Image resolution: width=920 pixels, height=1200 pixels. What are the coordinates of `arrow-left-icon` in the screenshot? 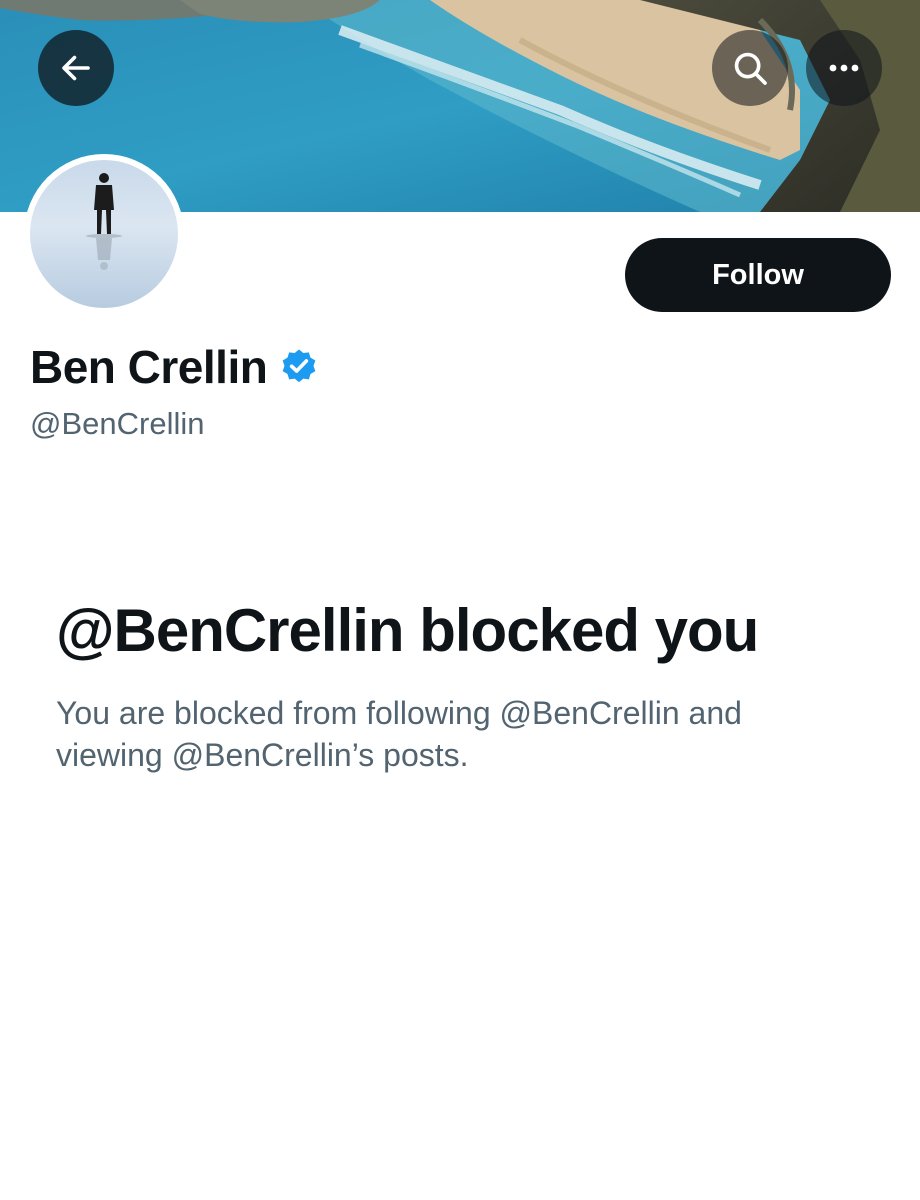 It's located at (76, 68).